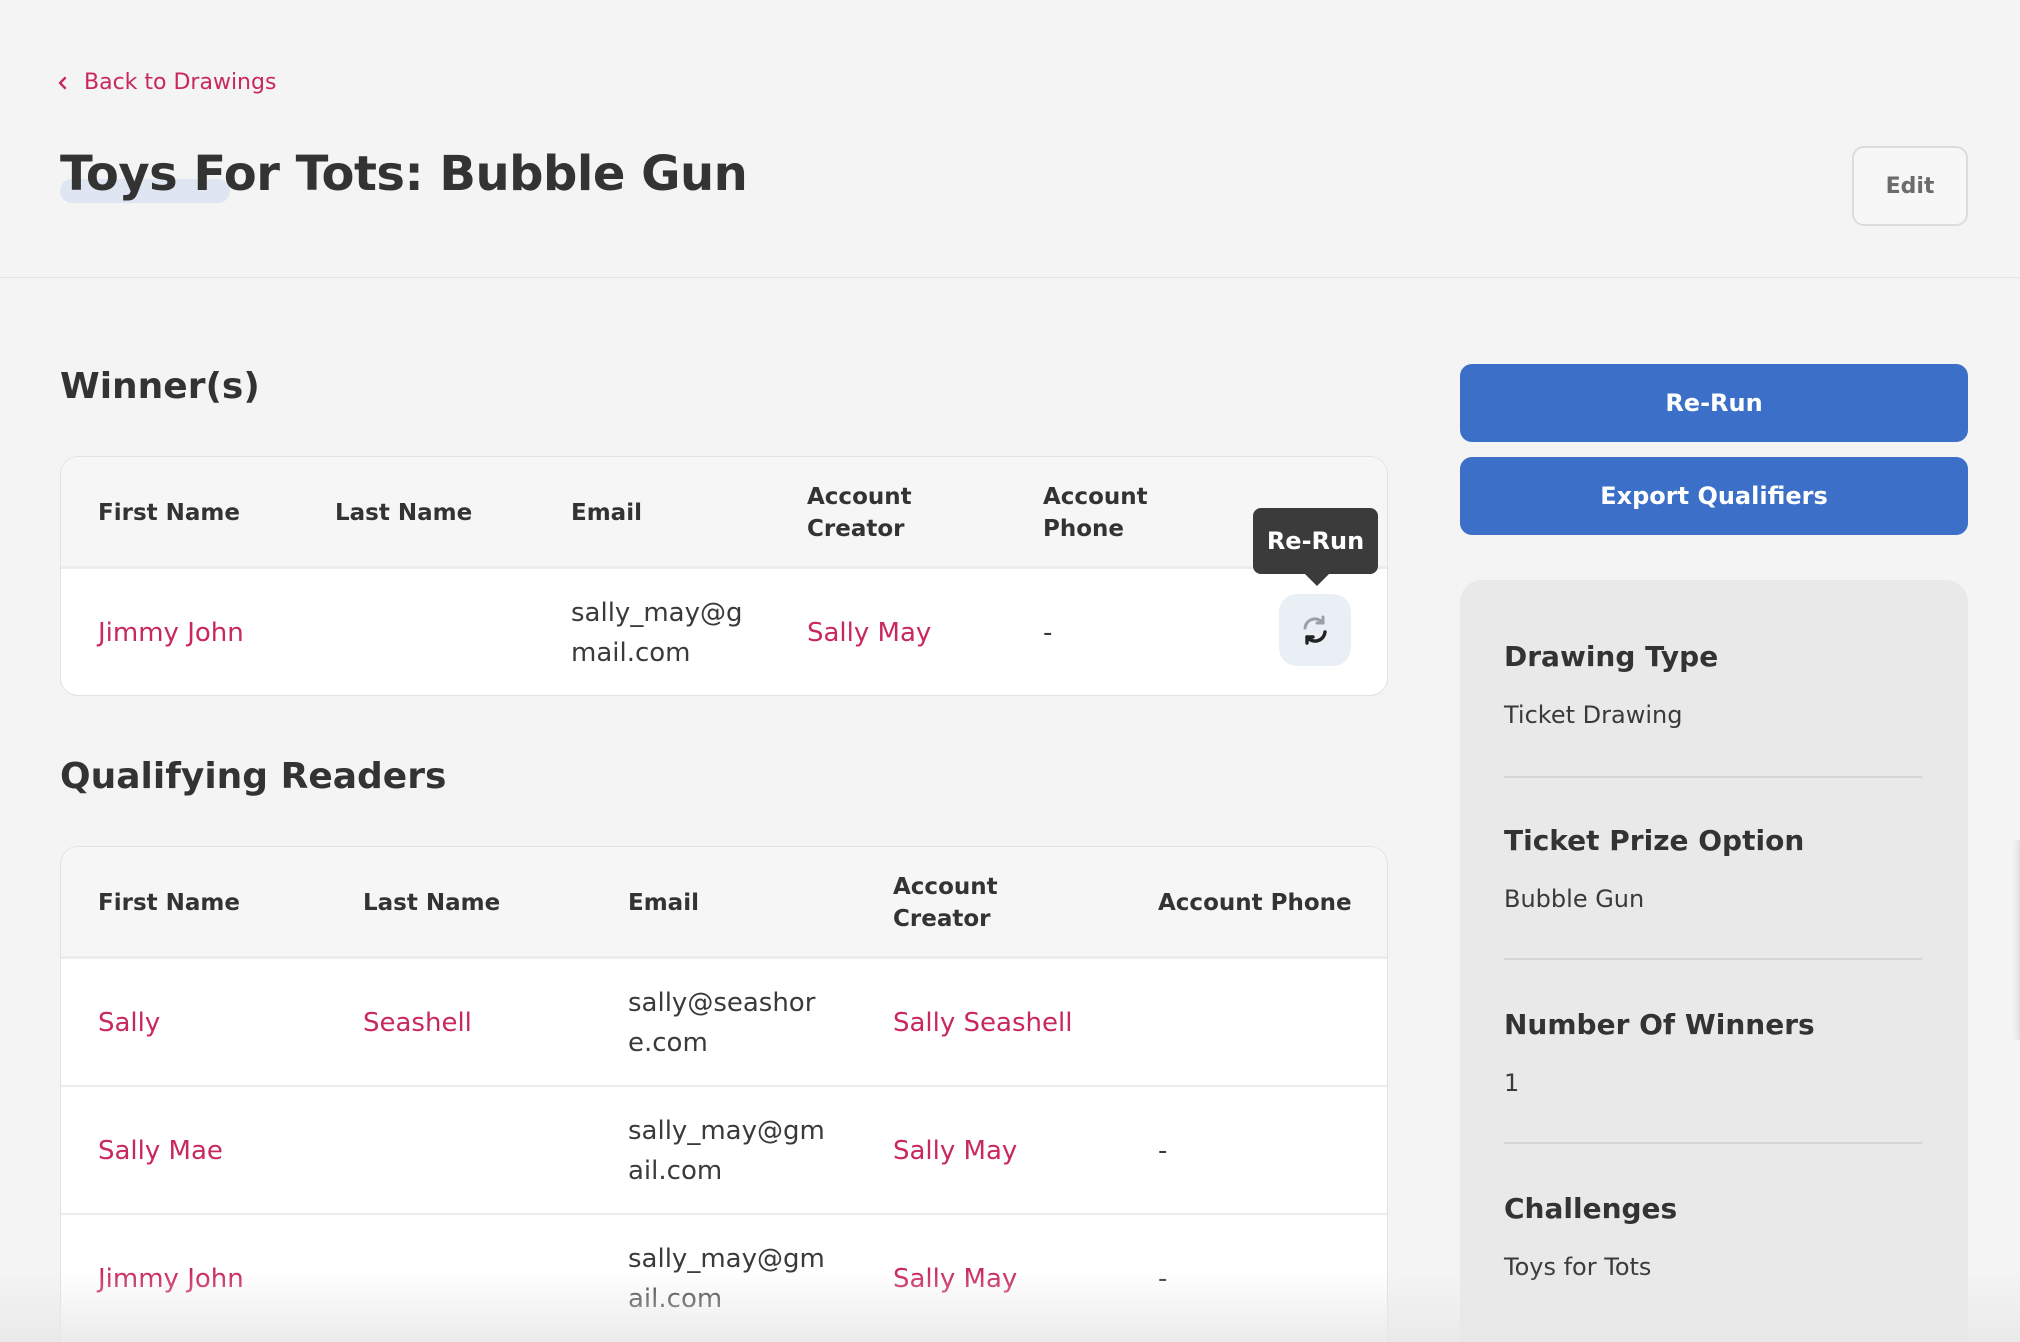 The height and width of the screenshot is (1342, 2020). I want to click on winner-first-name: Jimmy John, so click(171, 633).